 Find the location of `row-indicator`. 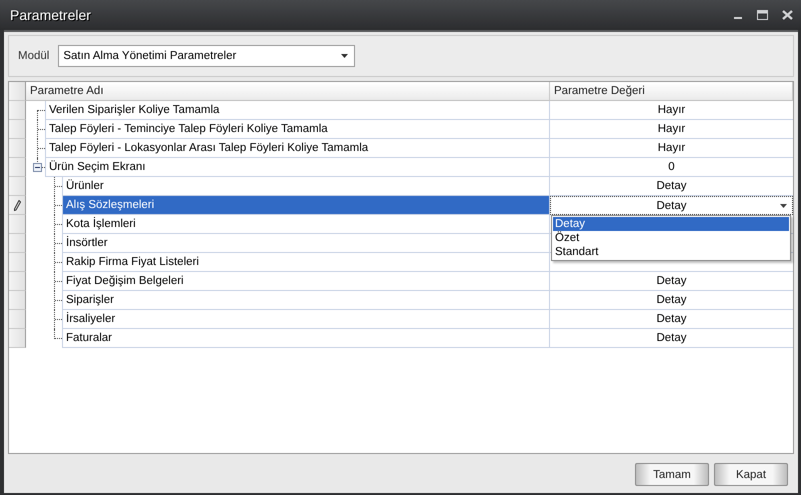

row-indicator is located at coordinates (17, 205).